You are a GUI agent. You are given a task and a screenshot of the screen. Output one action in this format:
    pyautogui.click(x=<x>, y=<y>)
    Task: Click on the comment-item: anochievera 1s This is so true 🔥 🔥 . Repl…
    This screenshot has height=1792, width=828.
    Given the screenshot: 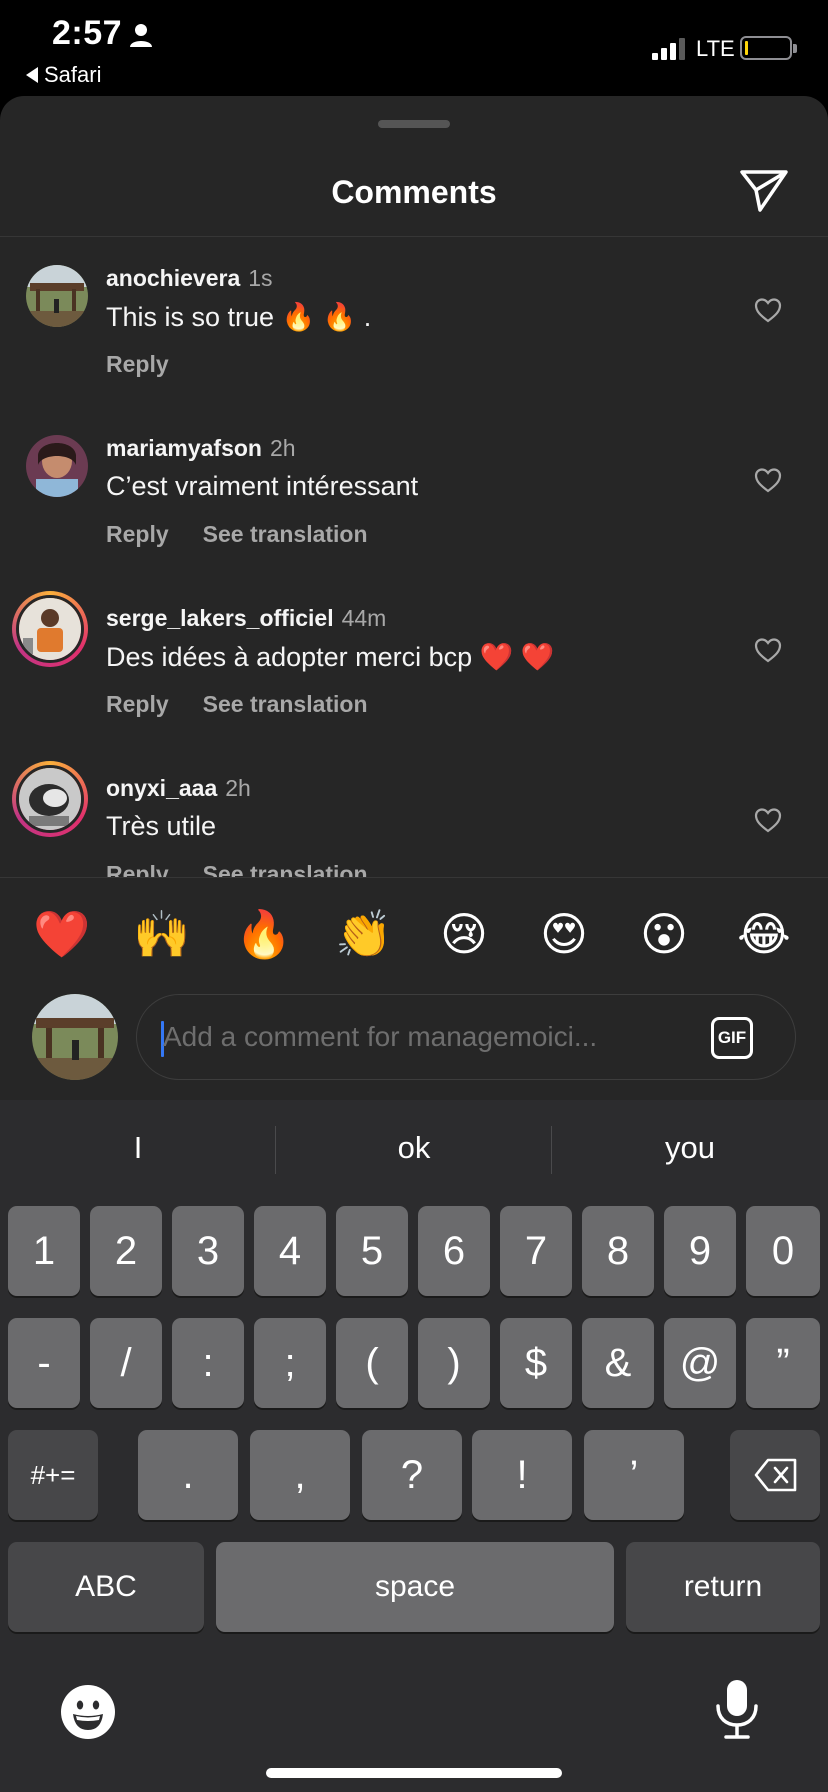 What is the action you would take?
    pyautogui.click(x=414, y=322)
    